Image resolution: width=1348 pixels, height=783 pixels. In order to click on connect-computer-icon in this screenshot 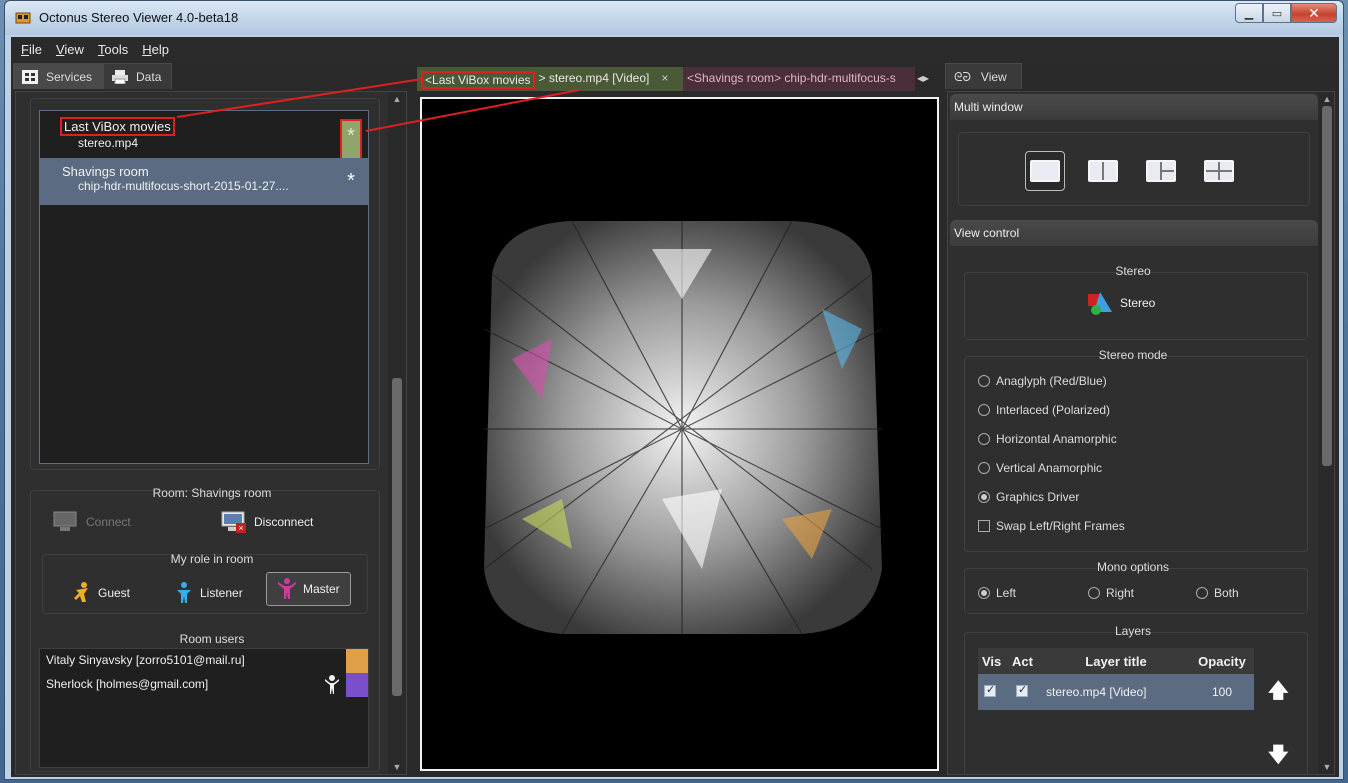, I will do `click(65, 521)`.